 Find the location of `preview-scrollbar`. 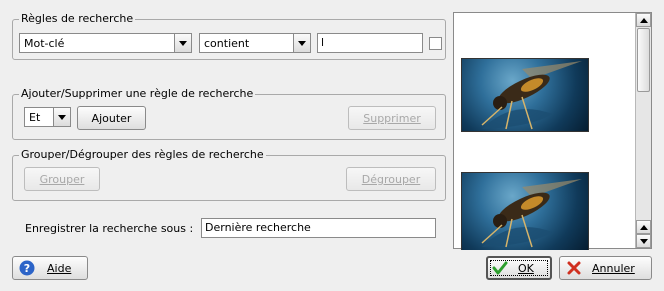

preview-scrollbar is located at coordinates (643, 130).